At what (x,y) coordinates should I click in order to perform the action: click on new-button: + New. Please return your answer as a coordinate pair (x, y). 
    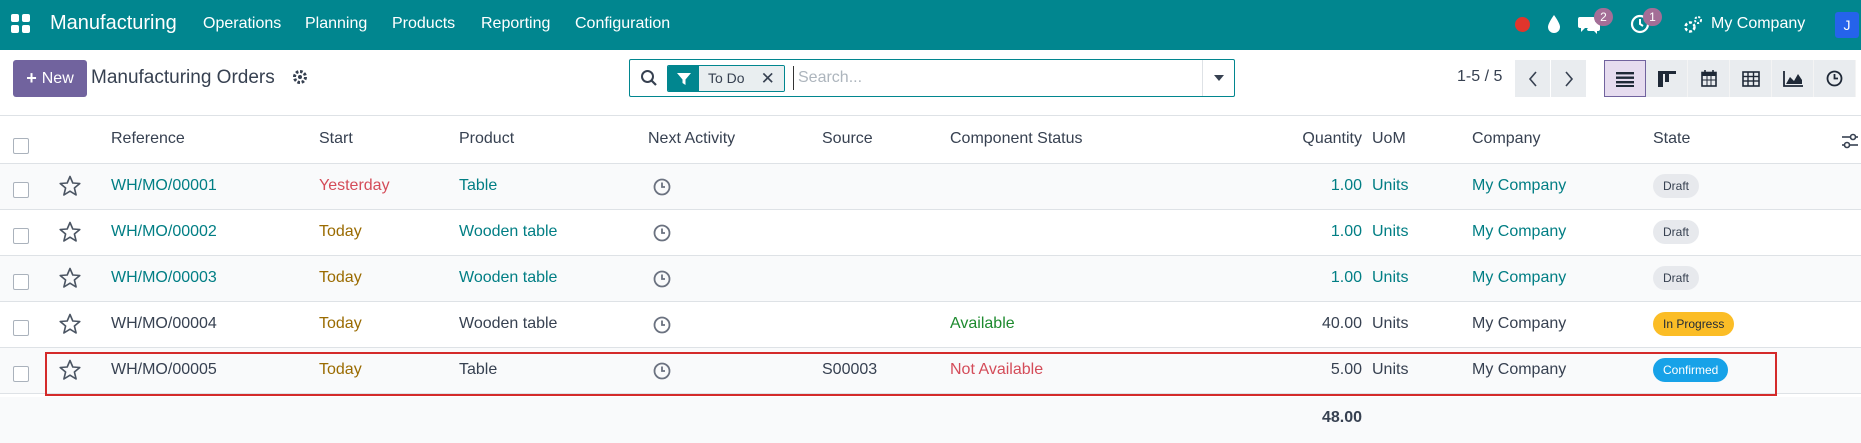
    Looking at the image, I should click on (50, 78).